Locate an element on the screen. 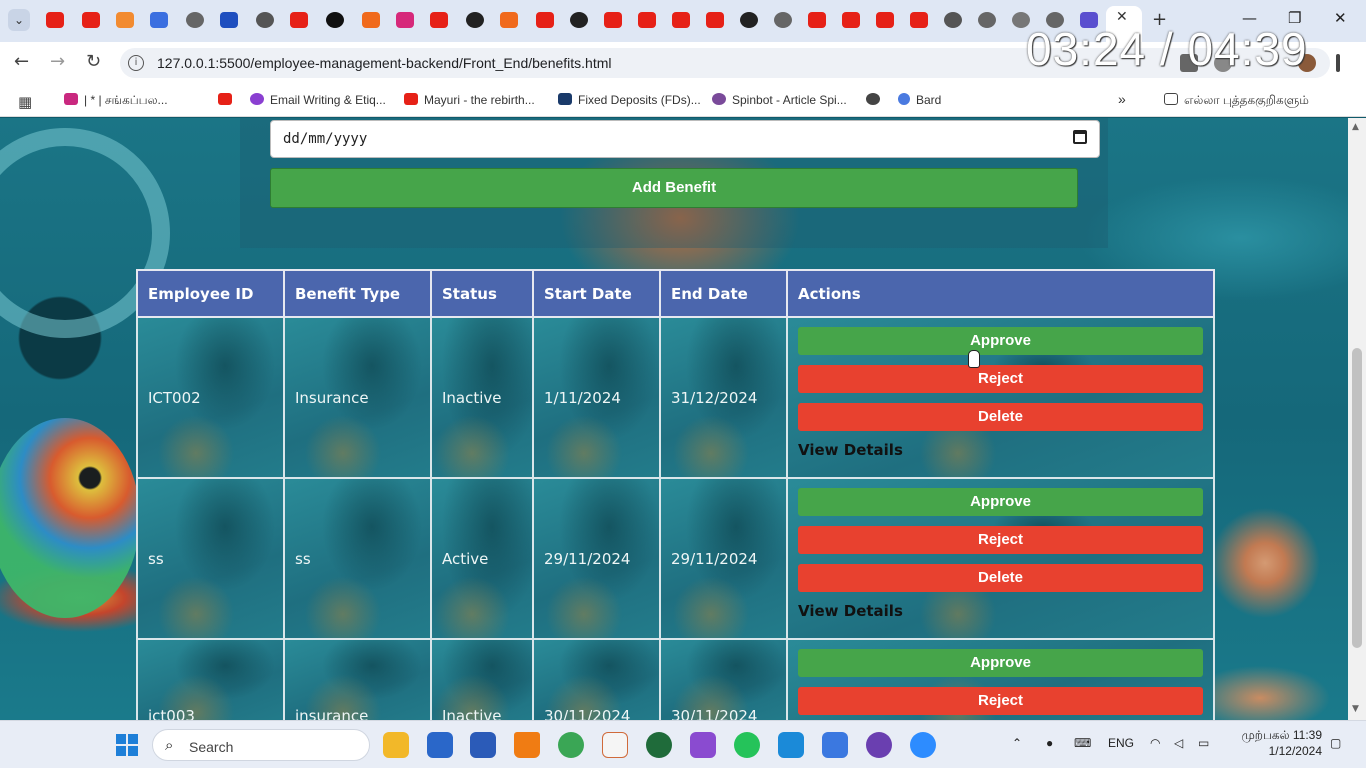  file-explorer-icon is located at coordinates (396, 745).